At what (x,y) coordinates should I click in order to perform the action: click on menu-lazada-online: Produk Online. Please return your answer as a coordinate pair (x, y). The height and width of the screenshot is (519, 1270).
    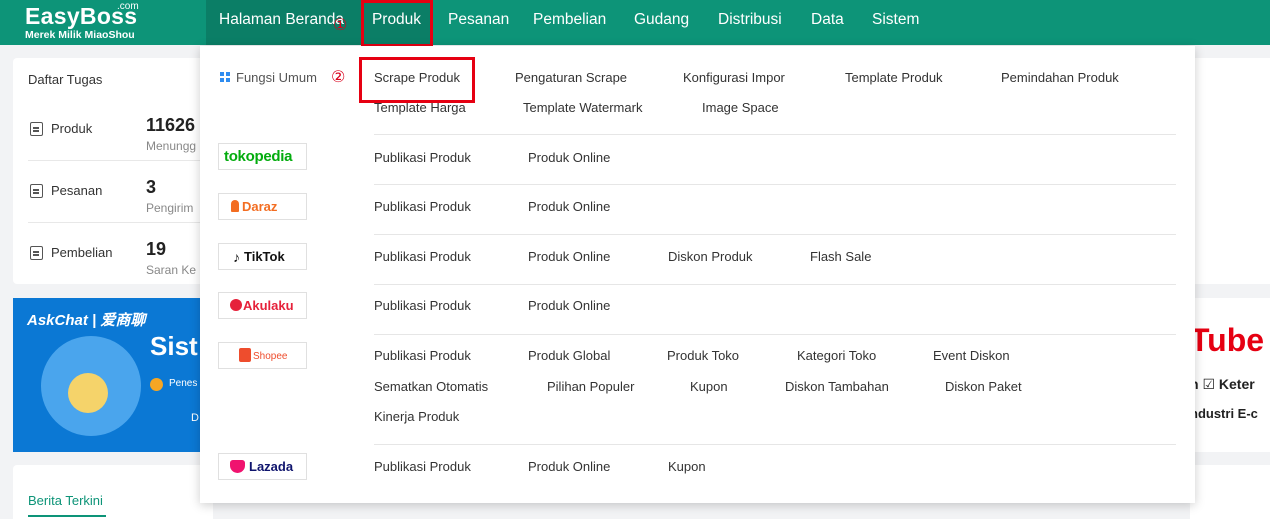
    Looking at the image, I should click on (569, 467).